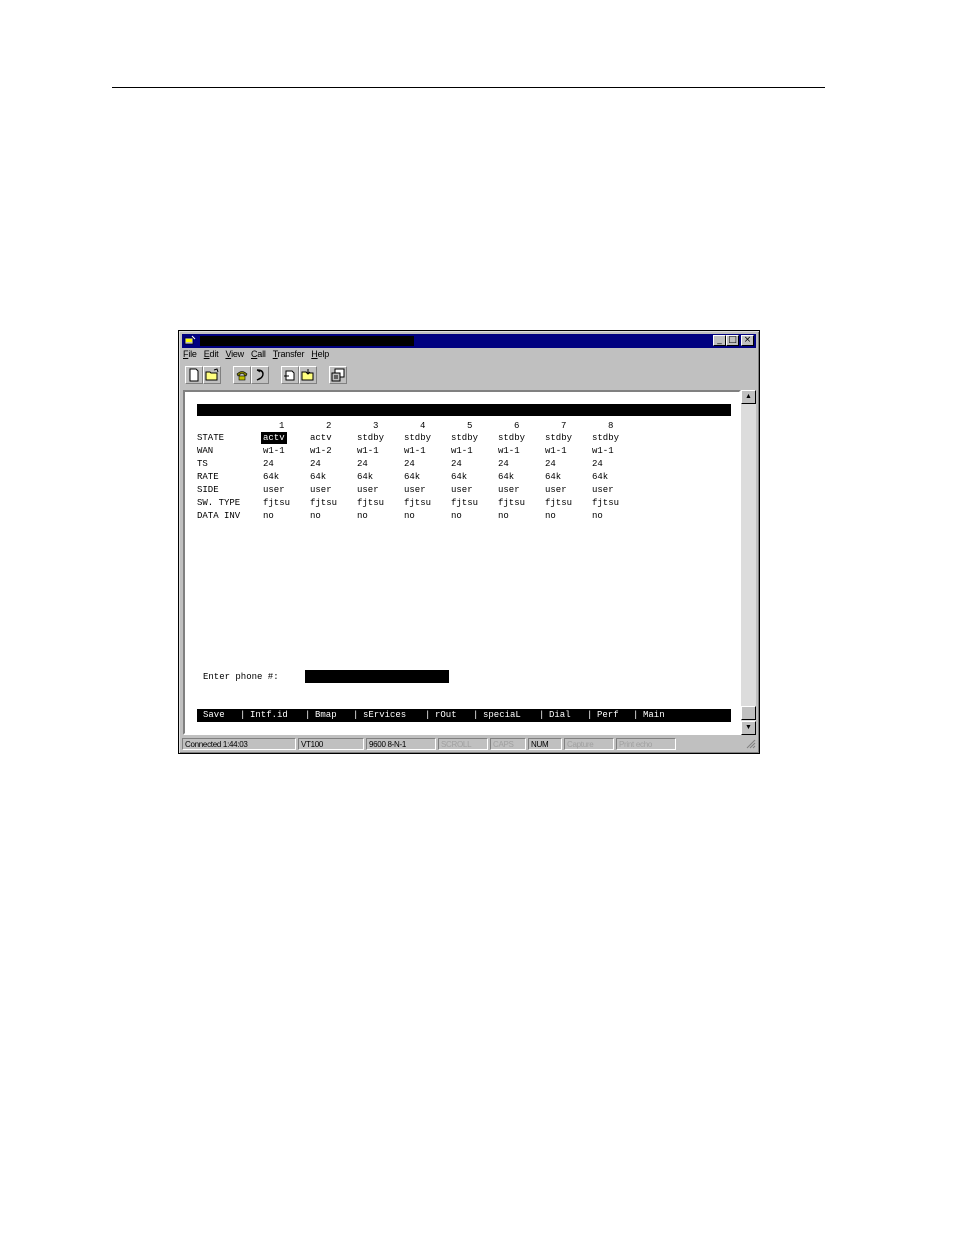 The image size is (954, 1235). I want to click on vertical-scrollbar: ▲ ▼, so click(748, 562).